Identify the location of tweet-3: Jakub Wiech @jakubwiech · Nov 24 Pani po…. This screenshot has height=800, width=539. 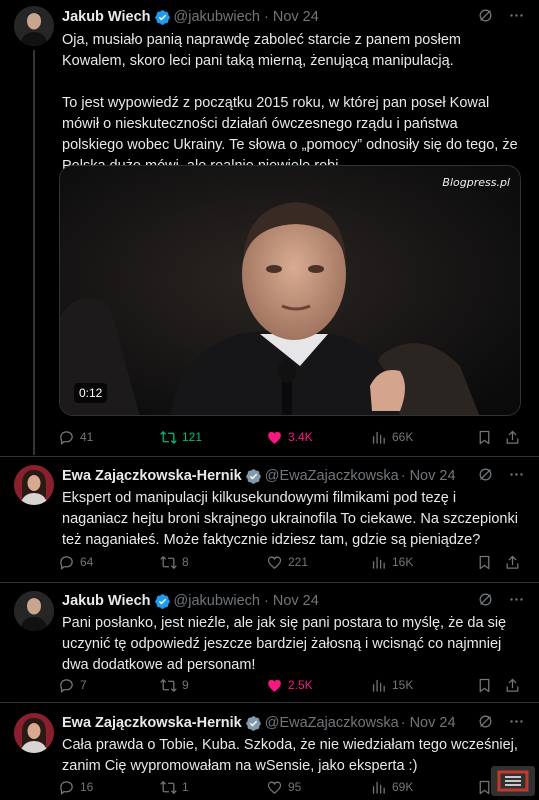
(269, 642).